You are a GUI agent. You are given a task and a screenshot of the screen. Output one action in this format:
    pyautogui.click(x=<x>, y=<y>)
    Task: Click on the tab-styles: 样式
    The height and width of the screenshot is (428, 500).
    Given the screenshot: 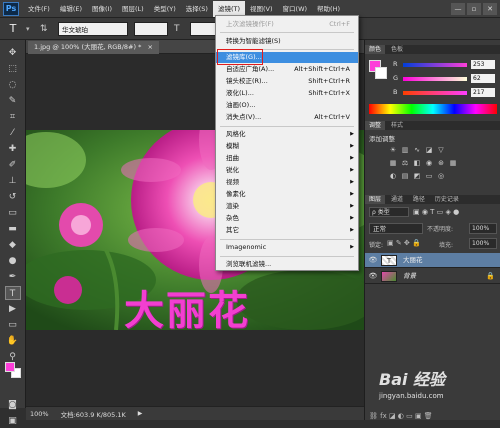 What is the action you would take?
    pyautogui.click(x=397, y=125)
    